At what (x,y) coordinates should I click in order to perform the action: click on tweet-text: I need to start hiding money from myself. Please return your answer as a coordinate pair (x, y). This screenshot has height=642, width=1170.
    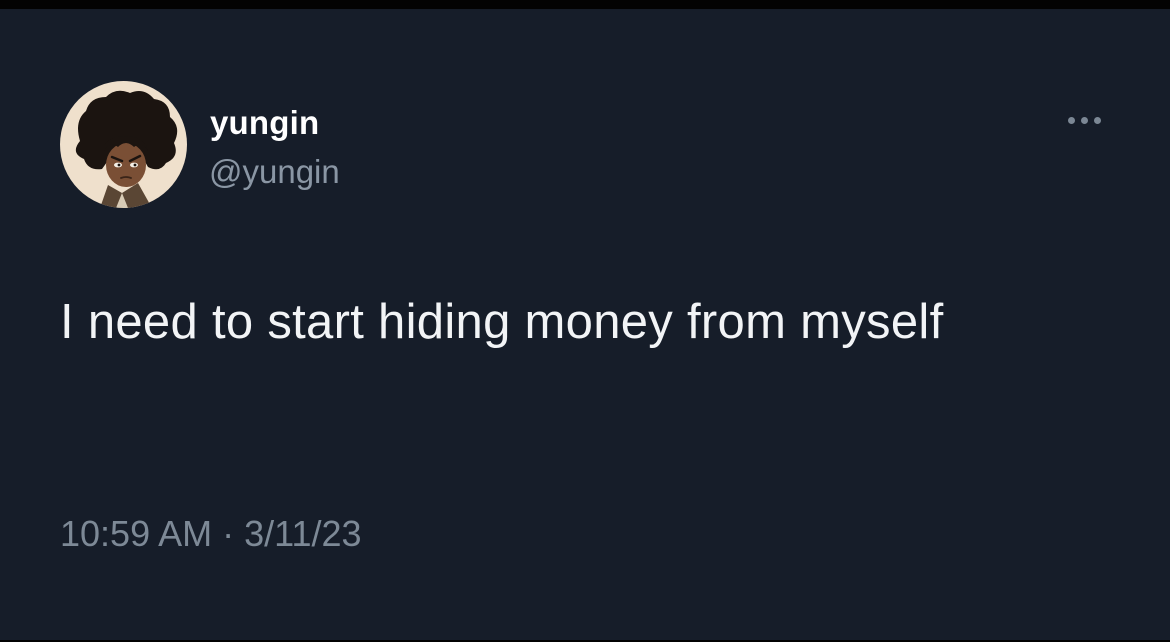
    Looking at the image, I should click on (502, 322).